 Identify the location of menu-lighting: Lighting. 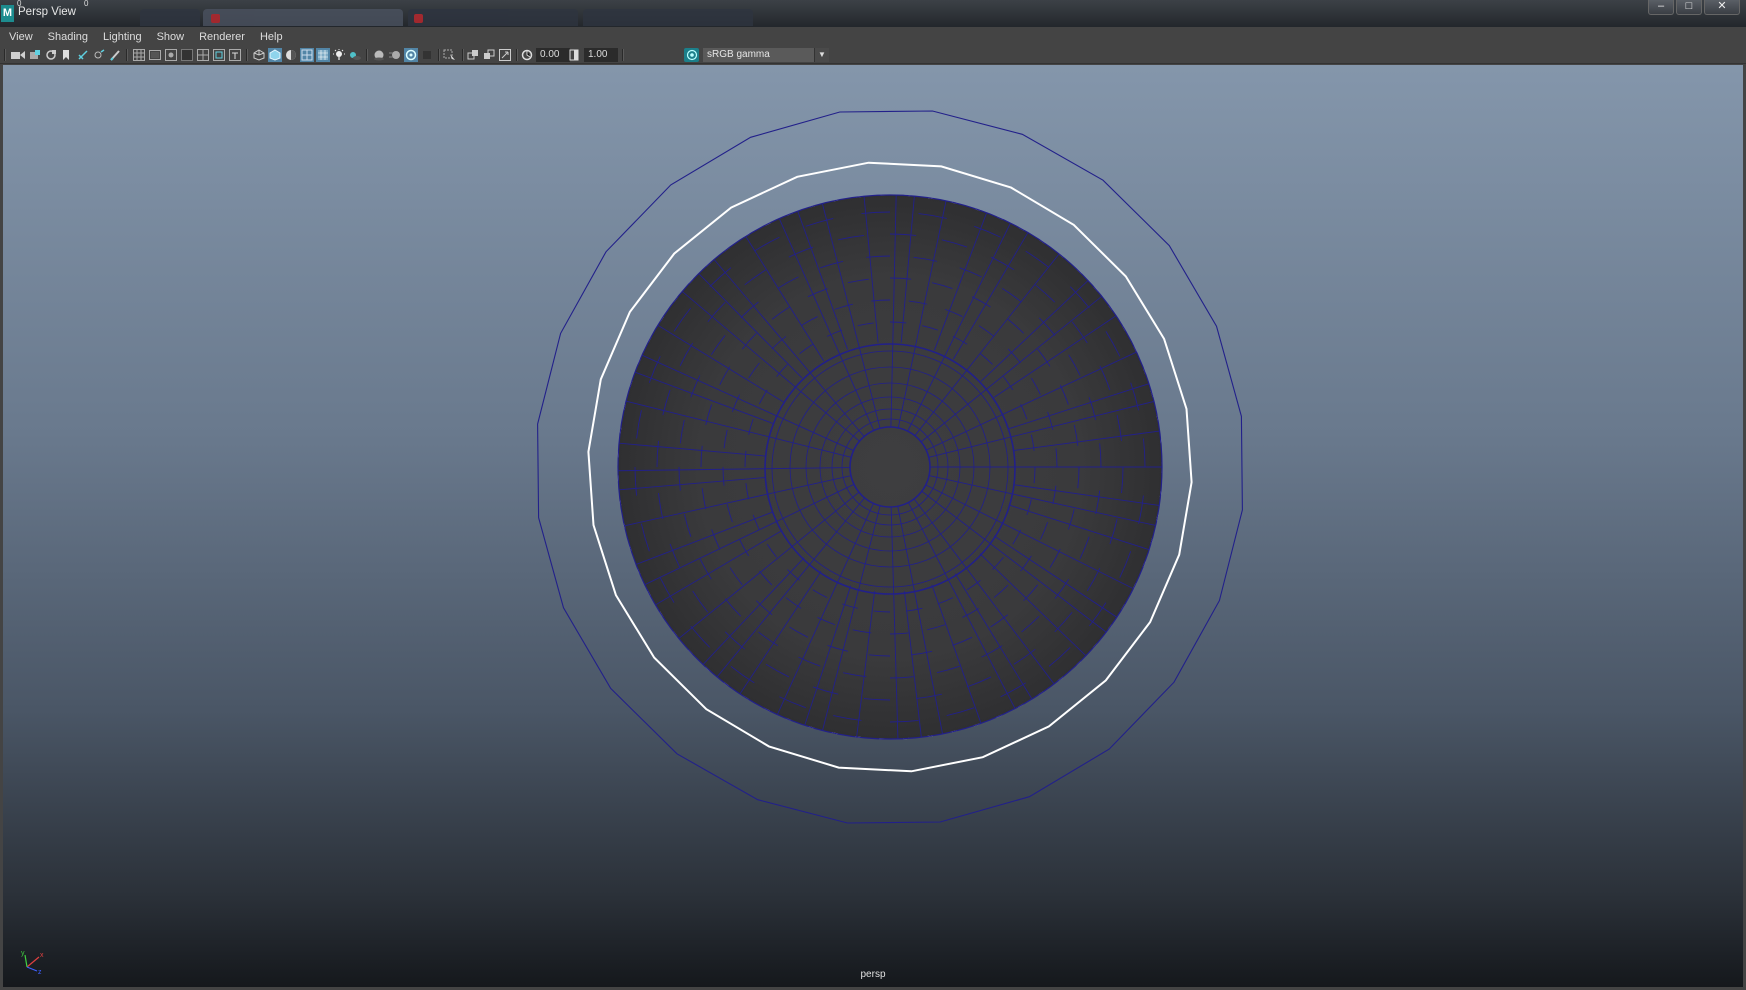
(122, 37).